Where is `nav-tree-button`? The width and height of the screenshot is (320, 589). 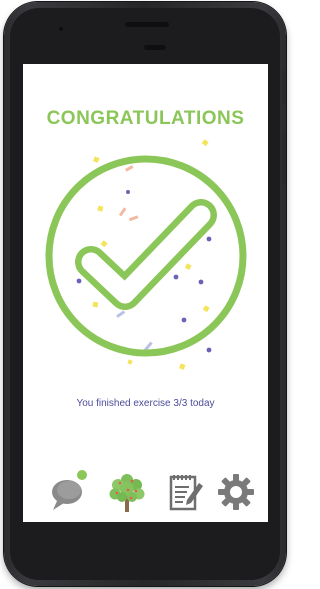
nav-tree-button is located at coordinates (127, 492).